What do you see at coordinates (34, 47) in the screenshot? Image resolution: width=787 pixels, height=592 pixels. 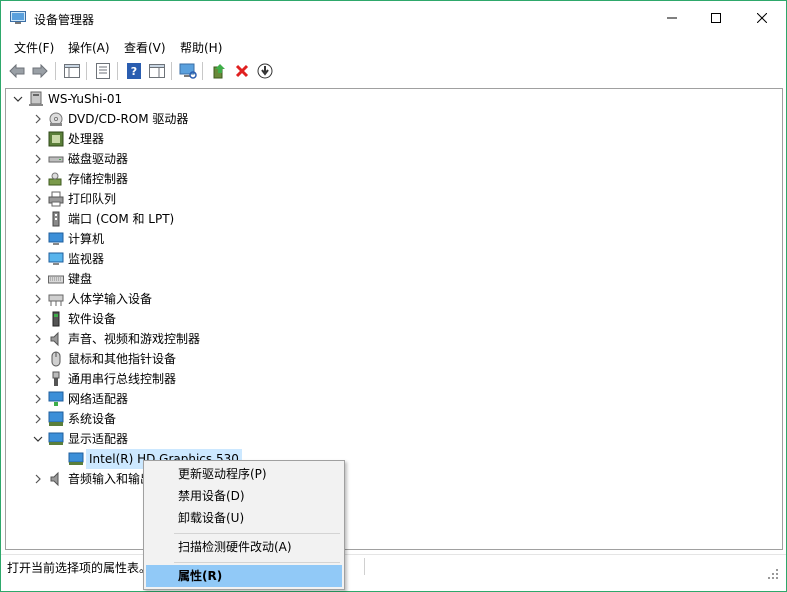 I see `menu-file: 文件(F)` at bounding box center [34, 47].